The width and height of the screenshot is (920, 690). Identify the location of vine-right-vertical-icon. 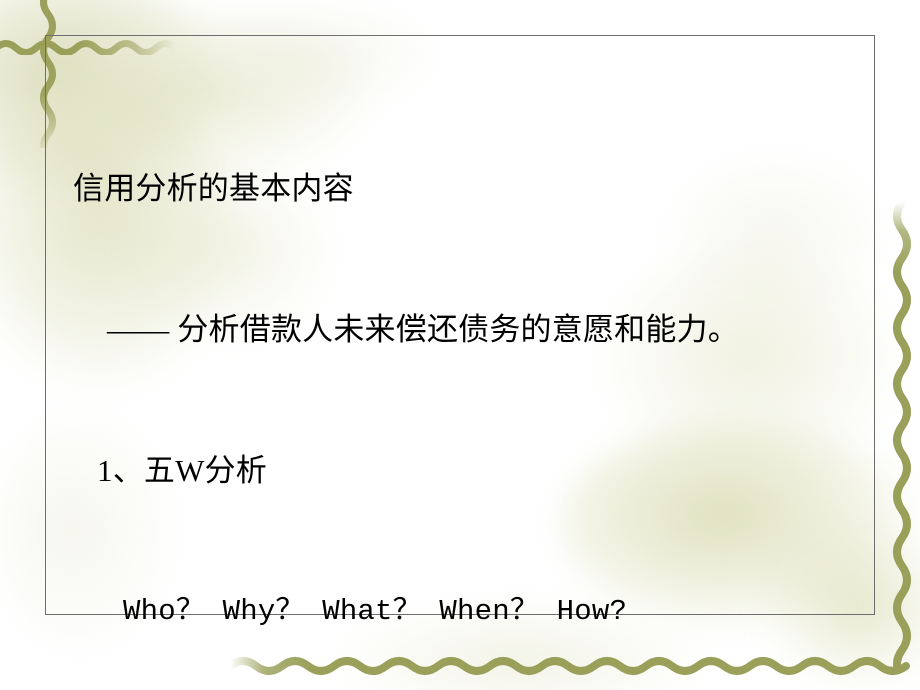
(902, 435).